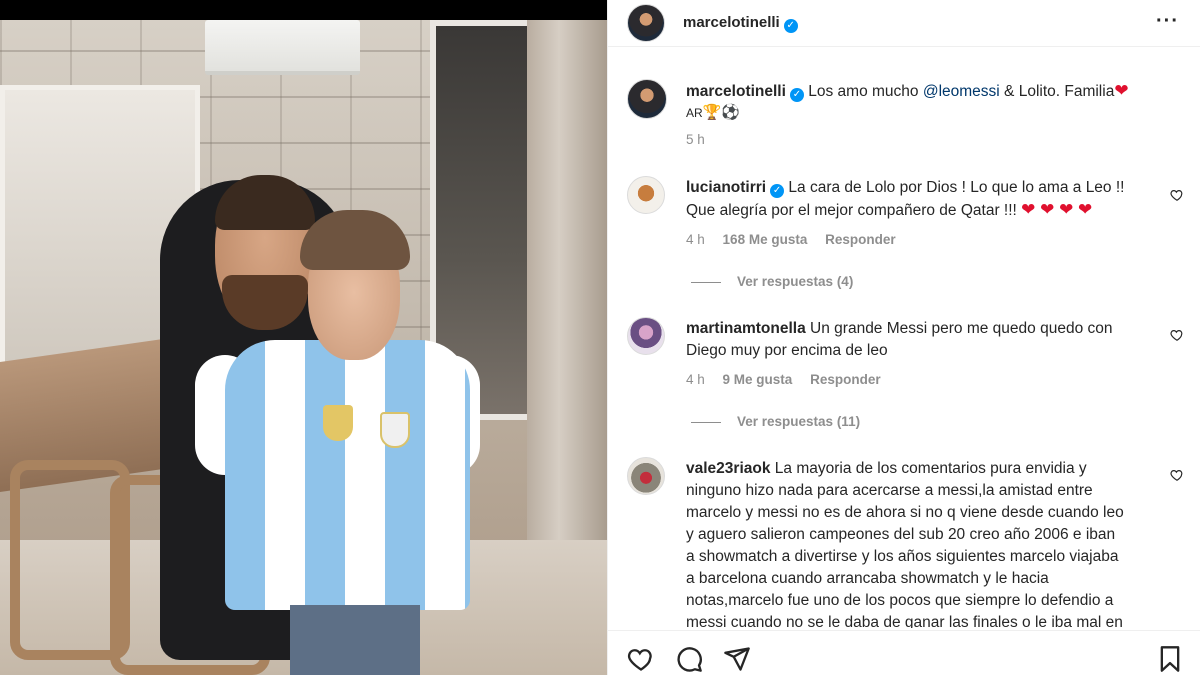 This screenshot has width=1200, height=675. Describe the element at coordinates (726, 187) in the screenshot. I see `comment-username: lucianotirri` at that location.